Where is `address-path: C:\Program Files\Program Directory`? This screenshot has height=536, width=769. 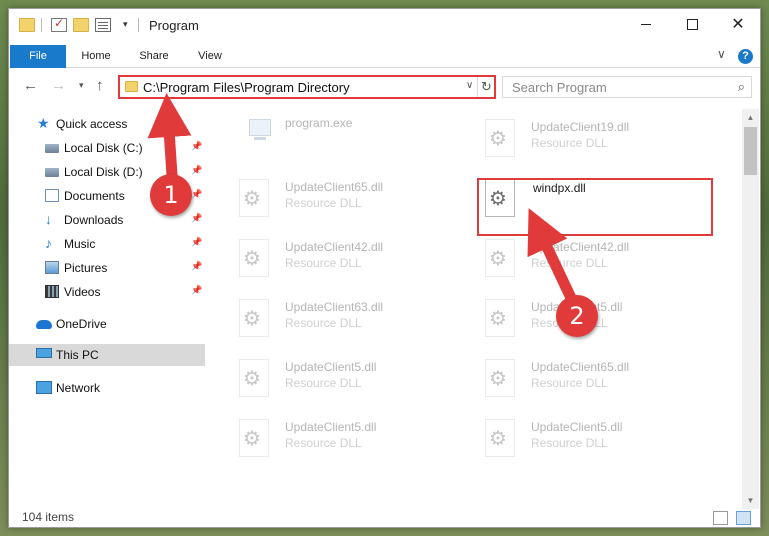 address-path: C:\Program Files\Program Directory is located at coordinates (246, 87).